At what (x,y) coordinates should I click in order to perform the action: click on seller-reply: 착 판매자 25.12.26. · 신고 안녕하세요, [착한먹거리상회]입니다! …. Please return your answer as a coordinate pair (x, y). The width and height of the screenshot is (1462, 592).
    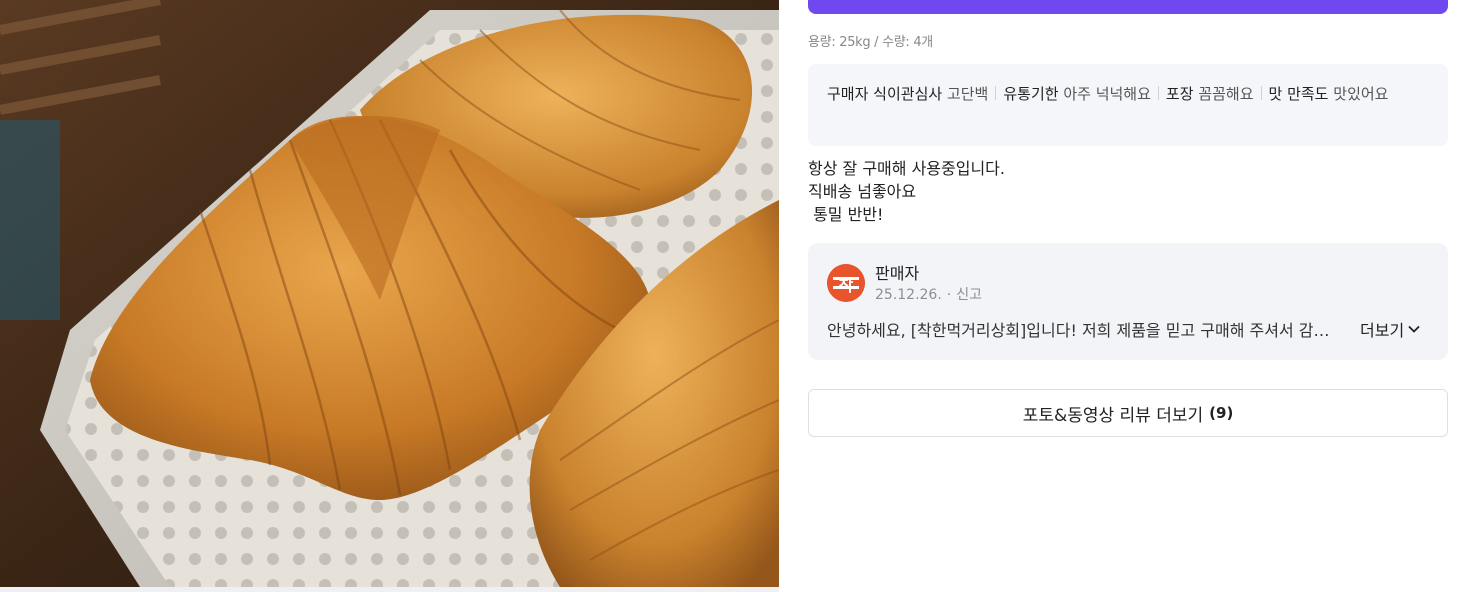
    Looking at the image, I should click on (1128, 301).